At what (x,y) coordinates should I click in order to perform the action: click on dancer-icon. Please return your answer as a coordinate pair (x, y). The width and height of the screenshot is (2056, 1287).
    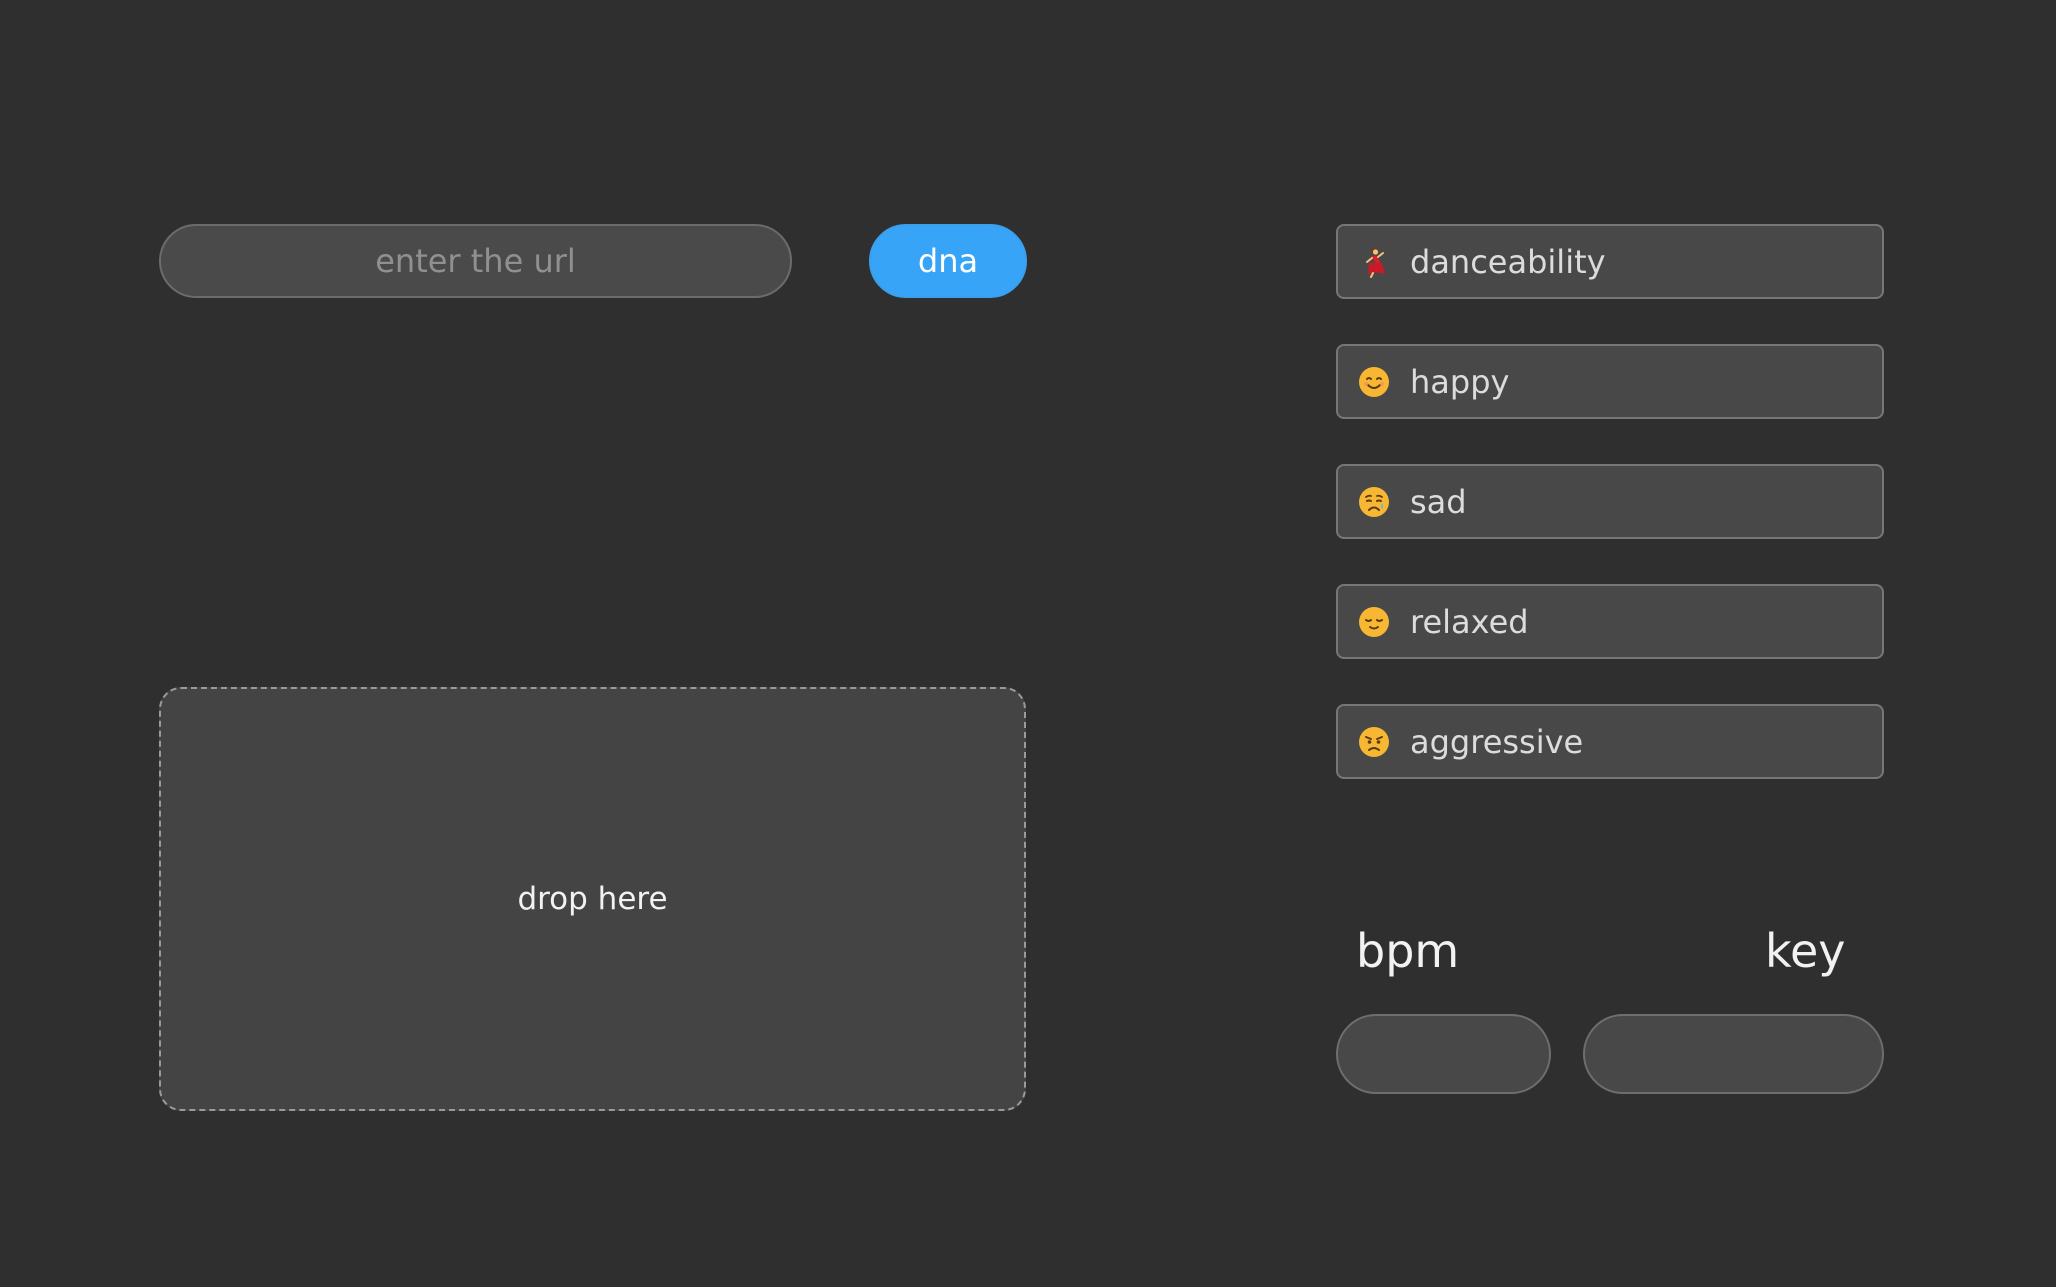
    Looking at the image, I should click on (1375, 262).